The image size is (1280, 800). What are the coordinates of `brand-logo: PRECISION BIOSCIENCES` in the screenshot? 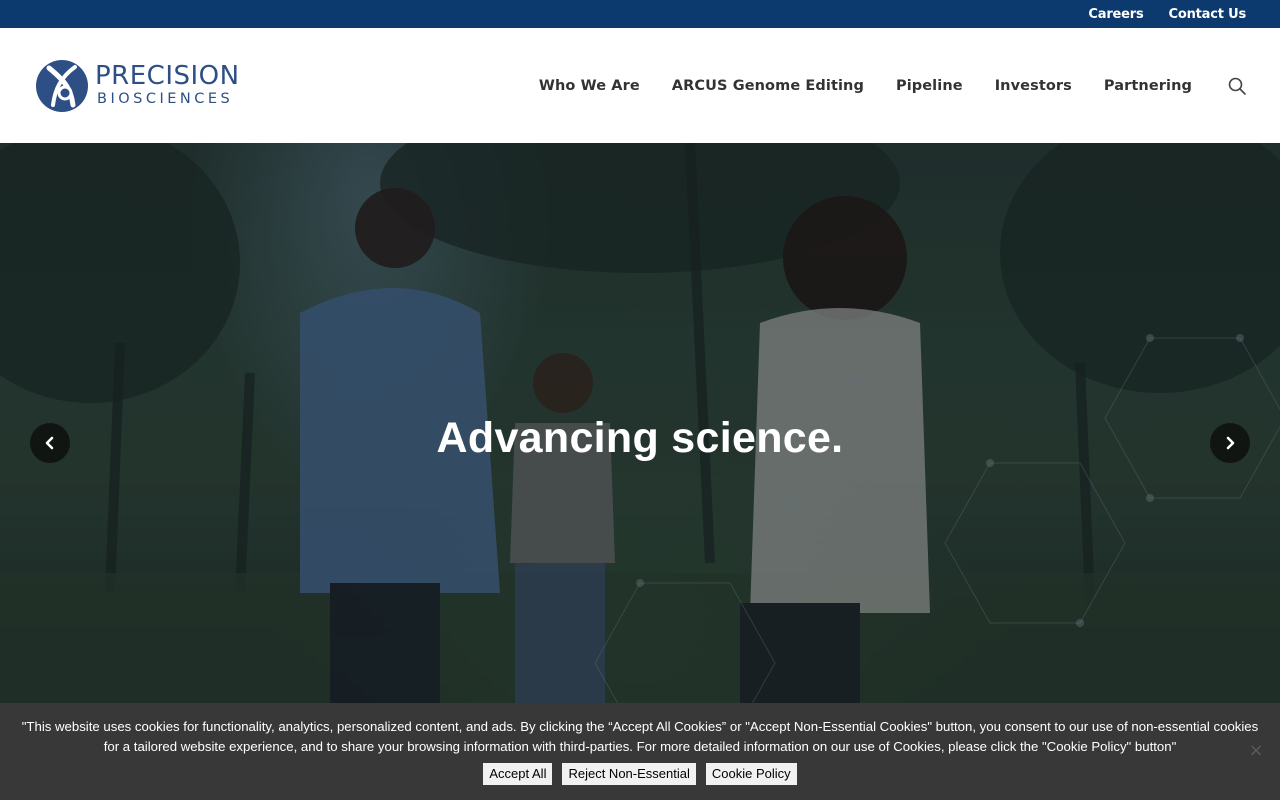 It's located at (145, 87).